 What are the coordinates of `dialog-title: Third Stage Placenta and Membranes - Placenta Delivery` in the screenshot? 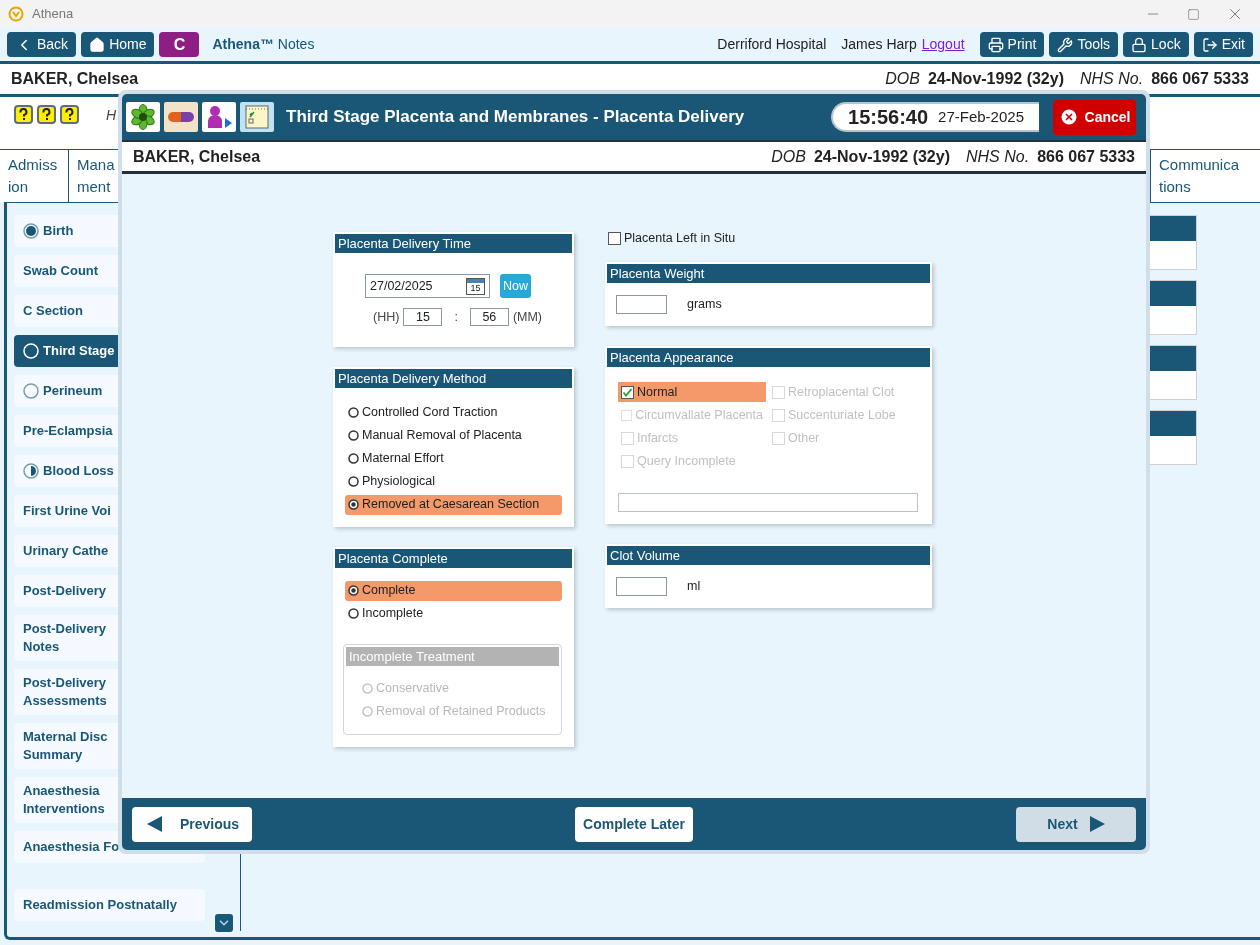 It's located at (515, 117).